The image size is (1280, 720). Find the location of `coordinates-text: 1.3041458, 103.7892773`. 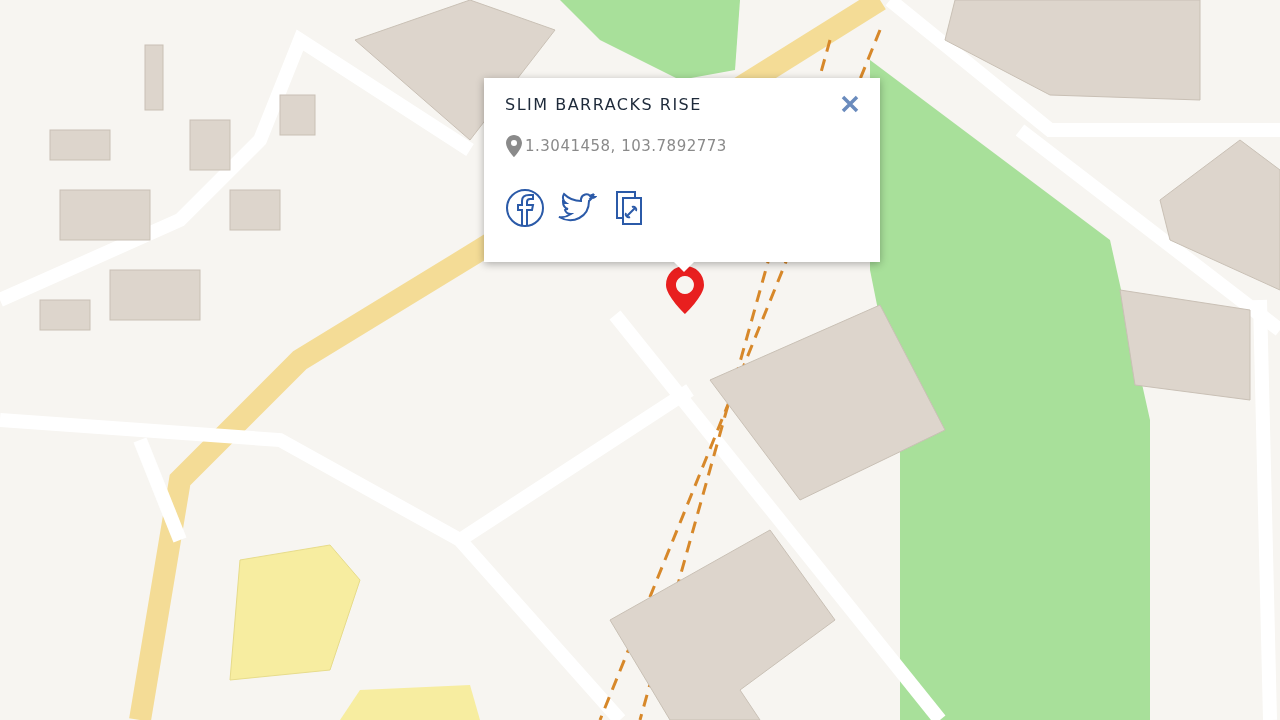

coordinates-text: 1.3041458, 103.7892773 is located at coordinates (626, 146).